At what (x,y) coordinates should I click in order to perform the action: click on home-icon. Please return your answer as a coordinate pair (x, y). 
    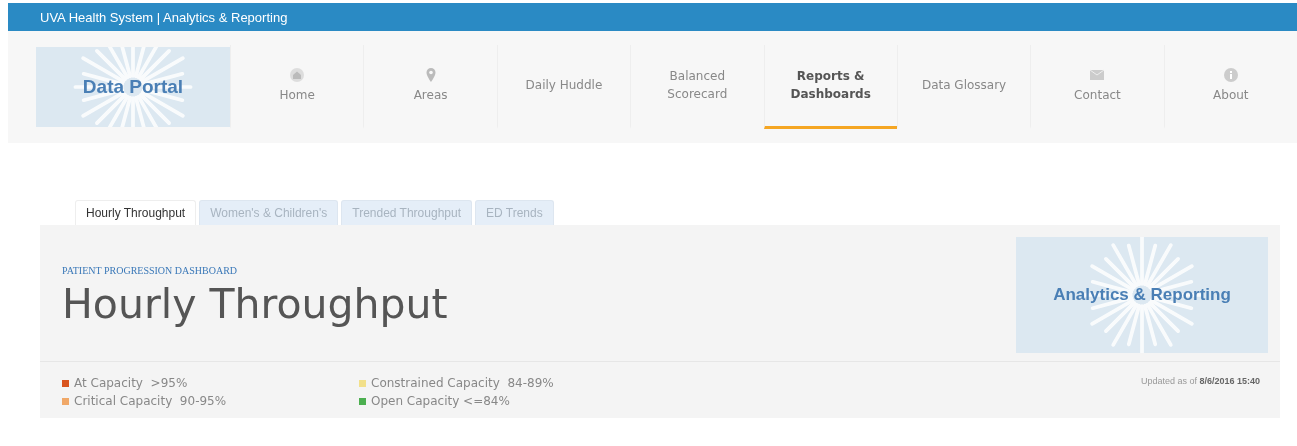
    Looking at the image, I should click on (297, 74).